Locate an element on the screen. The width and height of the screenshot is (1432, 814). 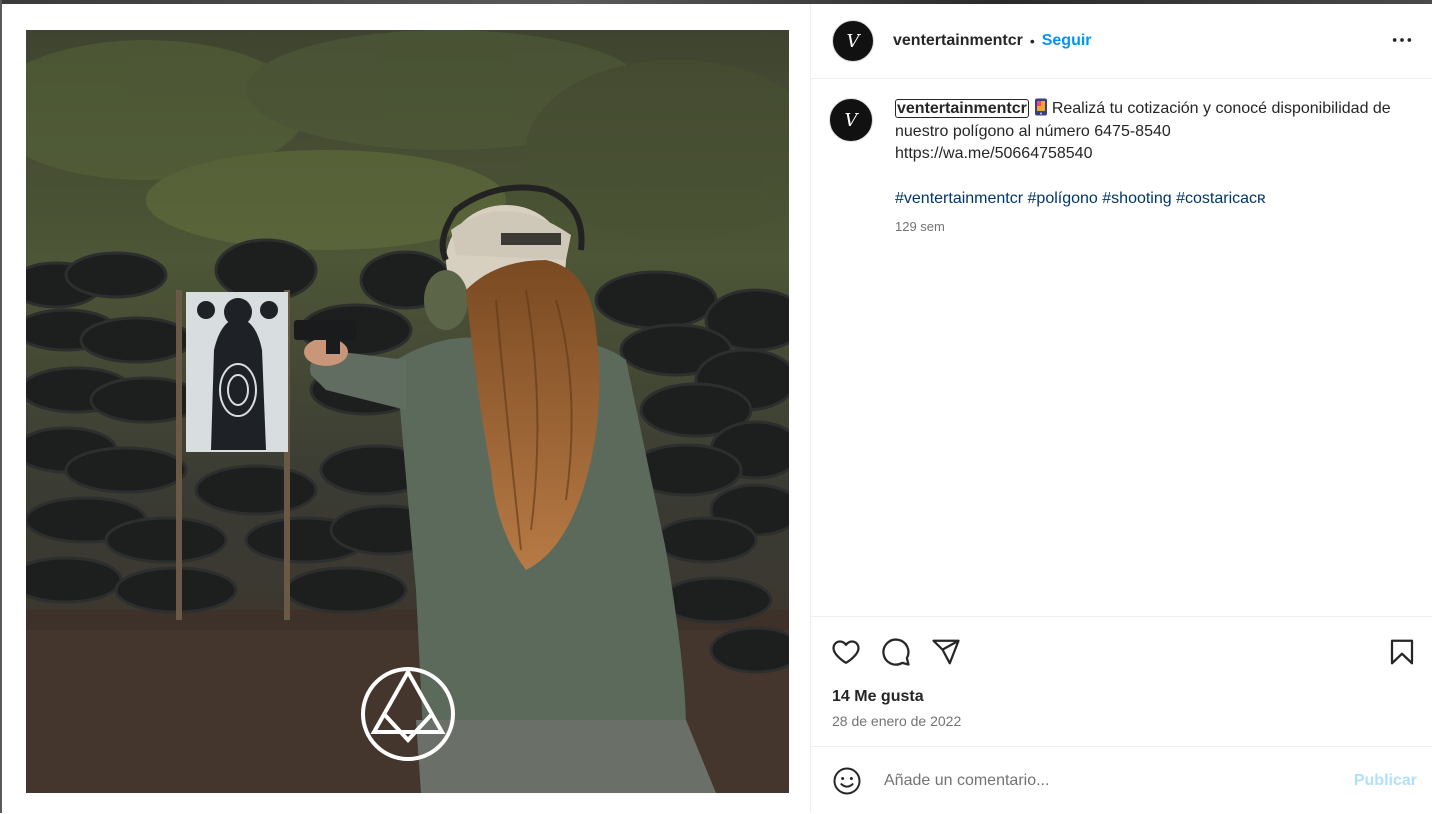
hashtag: #shooting is located at coordinates (1136, 198).